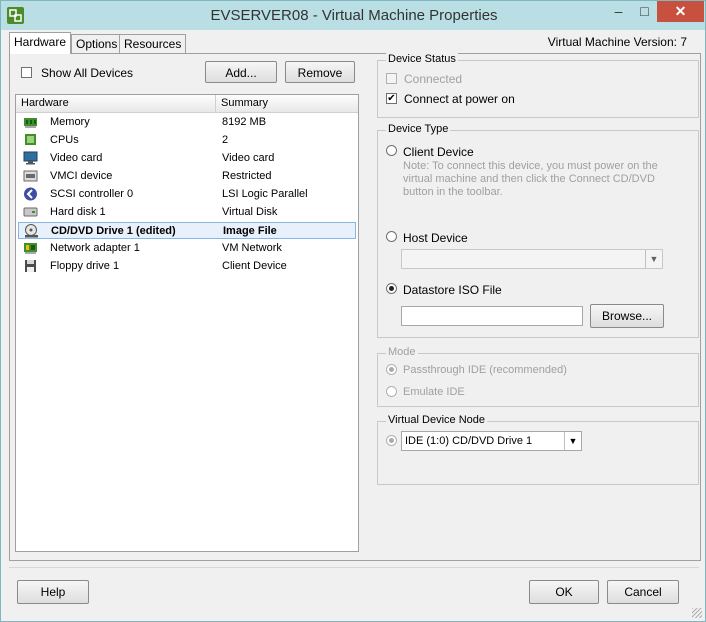  What do you see at coordinates (92, 194) in the screenshot?
I see `hardware-name: SCSI controller 0` at bounding box center [92, 194].